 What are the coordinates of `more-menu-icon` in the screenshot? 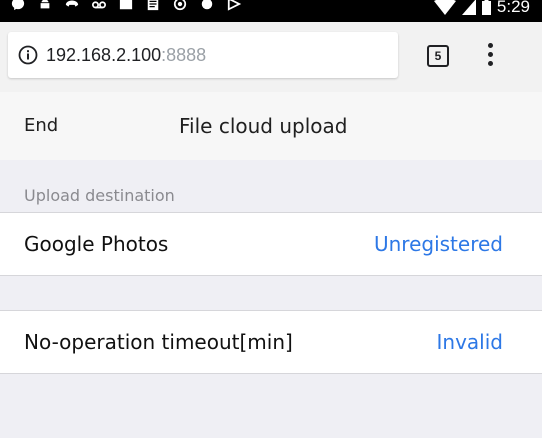 It's located at (490, 57).